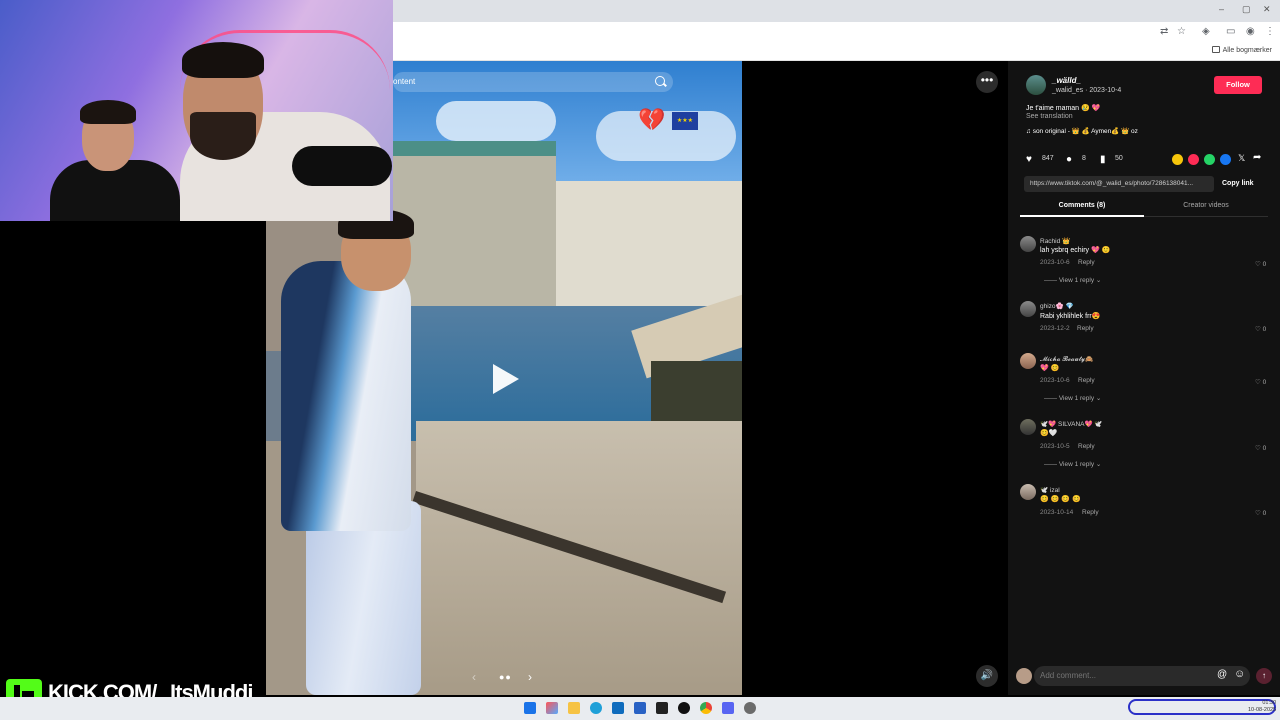 The width and height of the screenshot is (1280, 720). What do you see at coordinates (596, 708) in the screenshot?
I see `edge-icon` at bounding box center [596, 708].